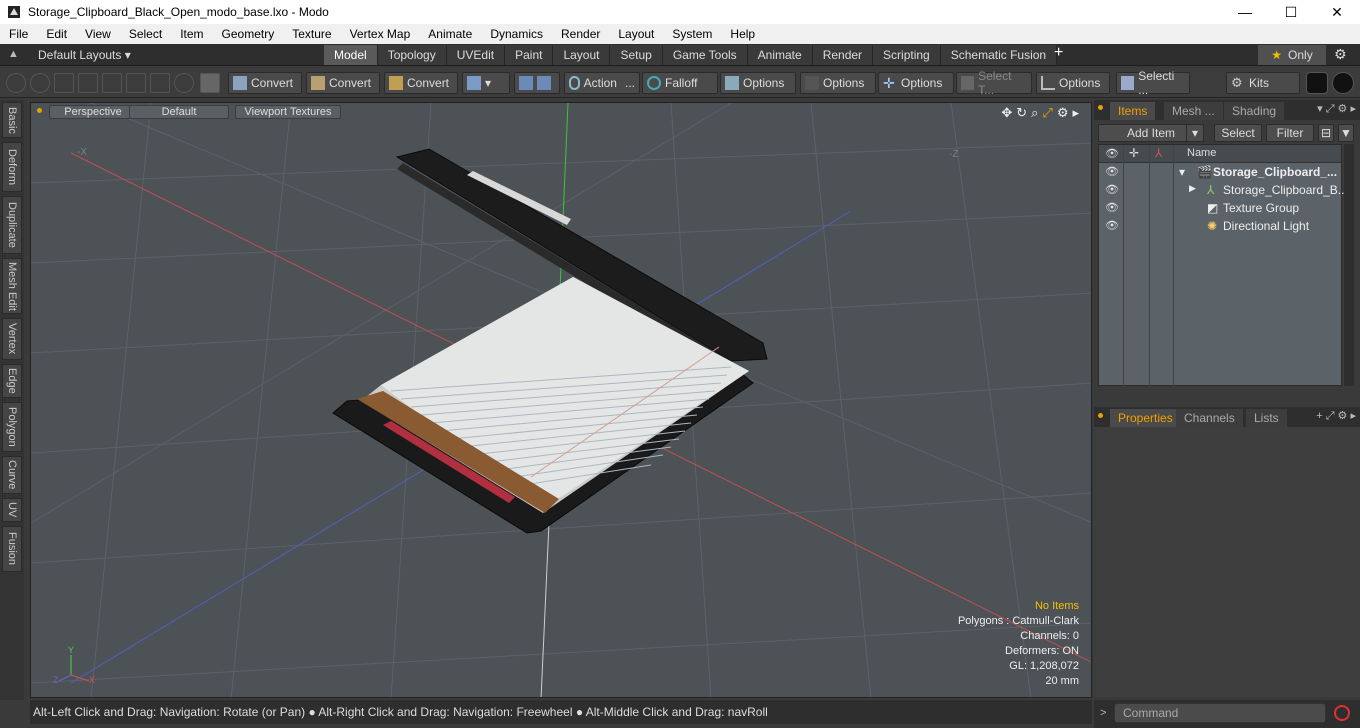 This screenshot has height=728, width=1360. What do you see at coordinates (412, 55) in the screenshot?
I see `tab-topology: Topology` at bounding box center [412, 55].